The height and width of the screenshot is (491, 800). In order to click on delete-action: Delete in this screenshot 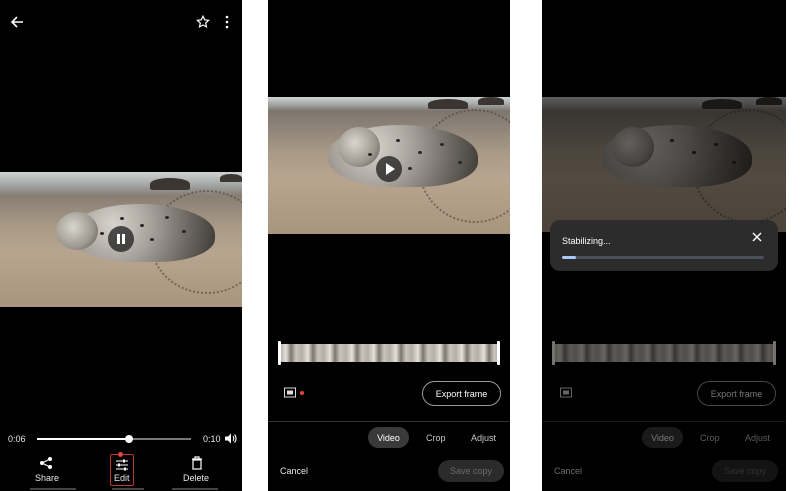, I will do `click(197, 471)`.